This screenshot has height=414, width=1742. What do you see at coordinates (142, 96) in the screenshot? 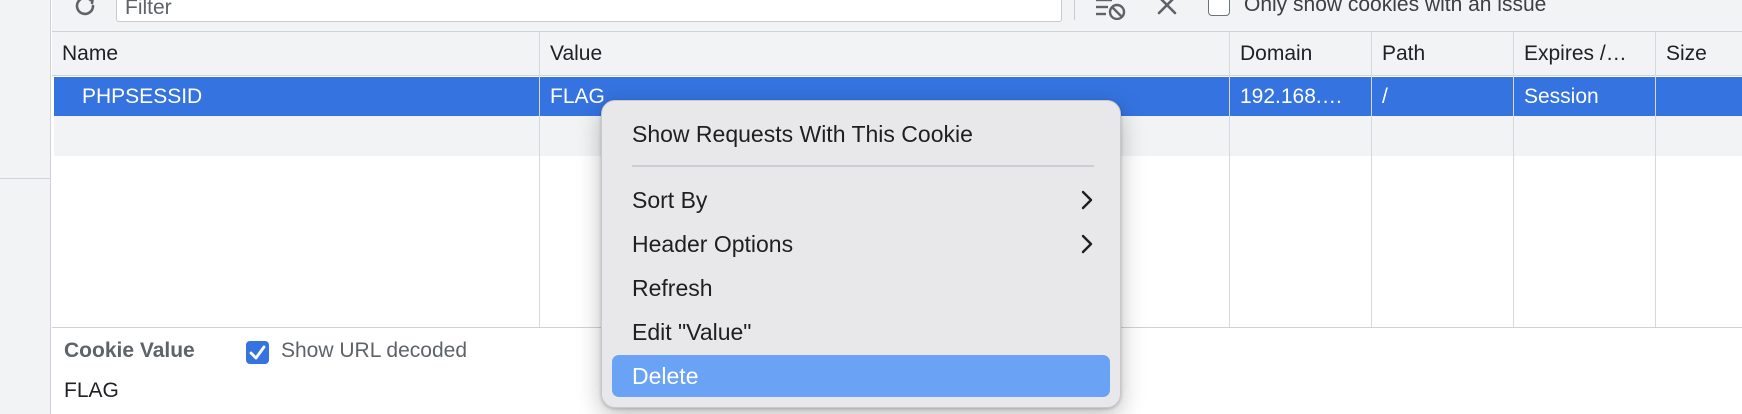
I see `cell-name: PHPSESSID` at bounding box center [142, 96].